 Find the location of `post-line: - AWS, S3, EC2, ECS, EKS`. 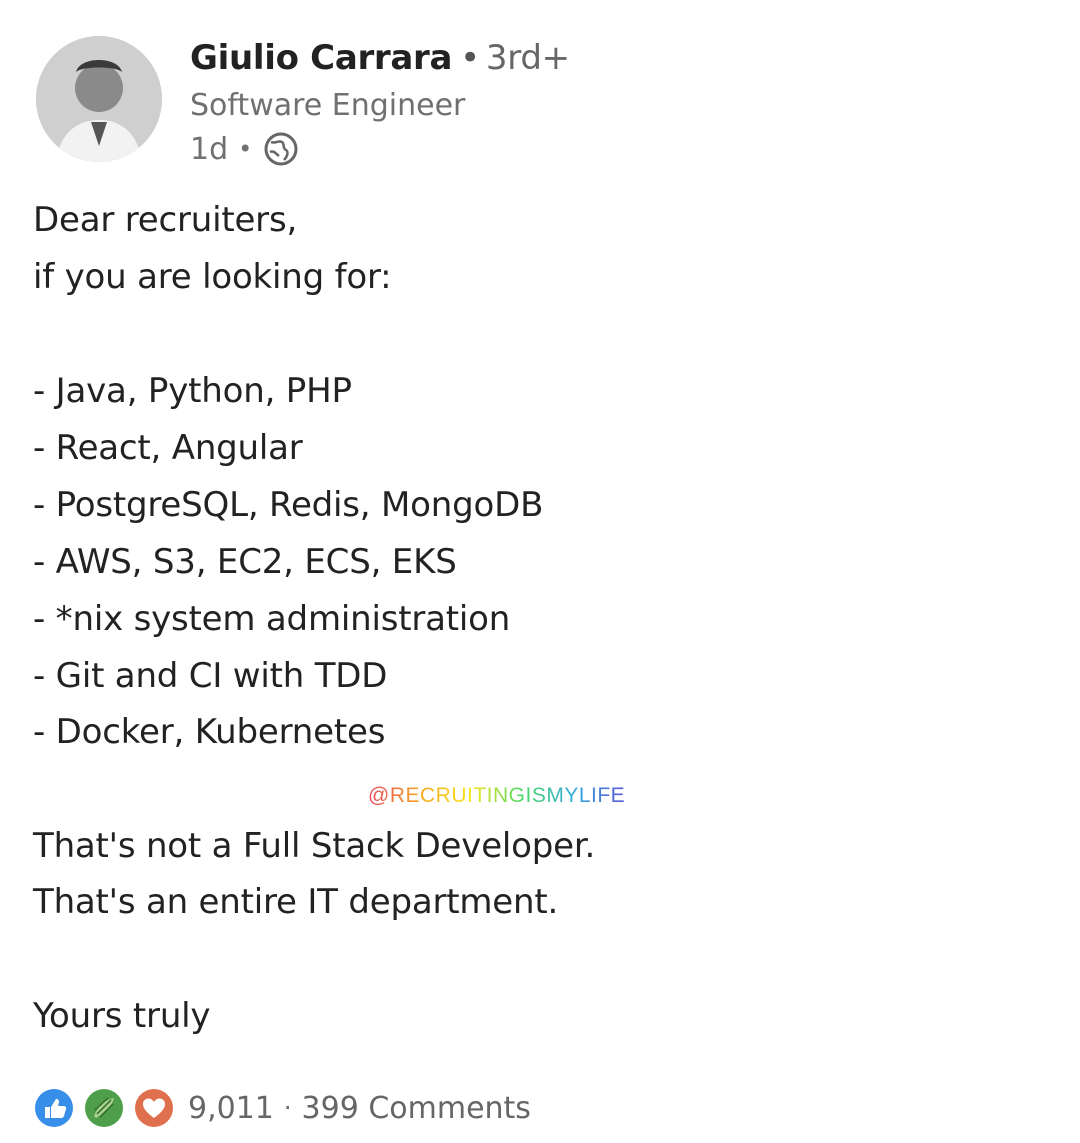

post-line: - AWS, S3, EC2, ECS, EKS is located at coordinates (245, 562).